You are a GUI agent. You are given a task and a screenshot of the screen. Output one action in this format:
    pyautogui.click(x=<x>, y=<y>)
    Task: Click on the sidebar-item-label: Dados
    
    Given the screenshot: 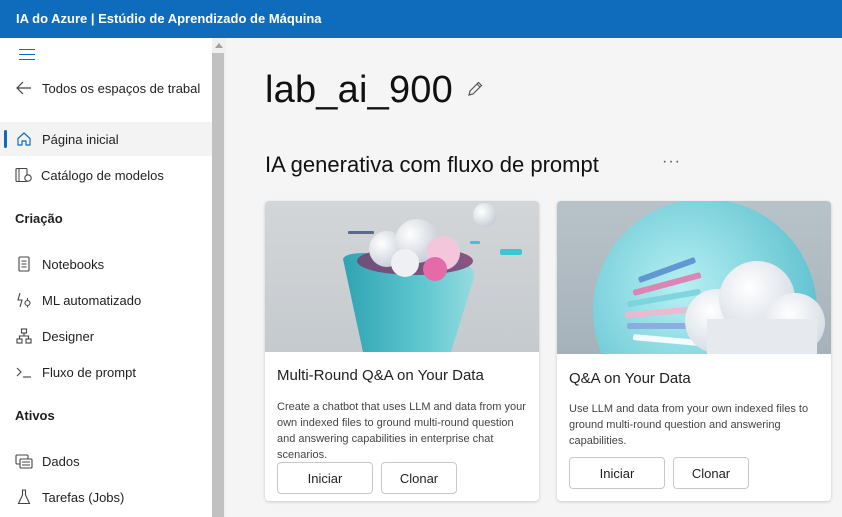 What is the action you would take?
    pyautogui.click(x=61, y=461)
    